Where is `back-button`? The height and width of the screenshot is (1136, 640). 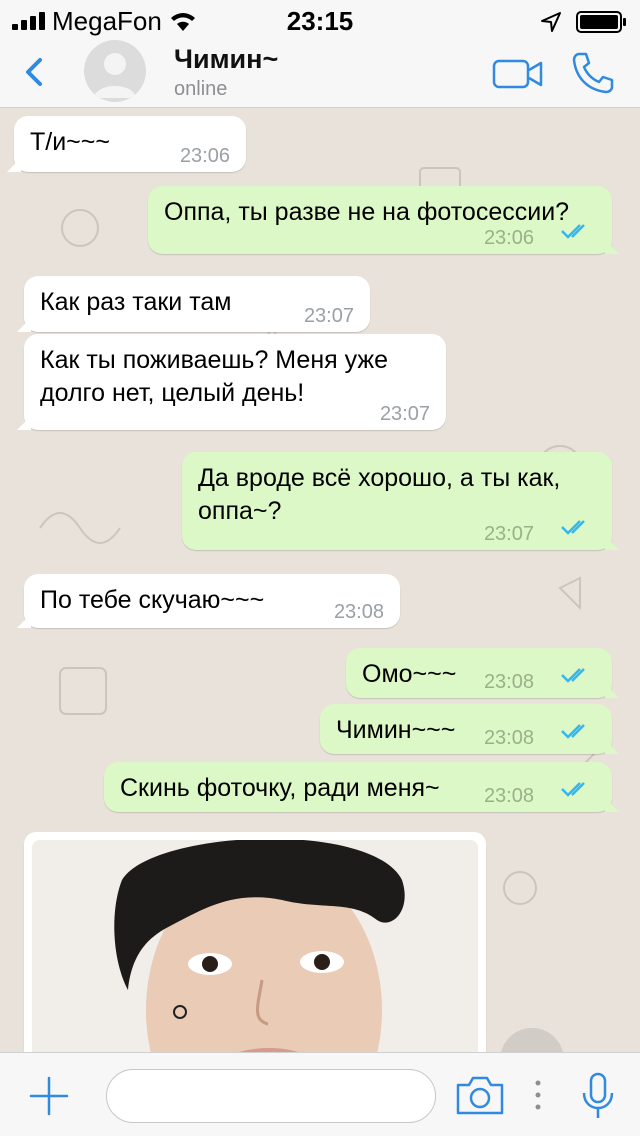 back-button is located at coordinates (36, 72).